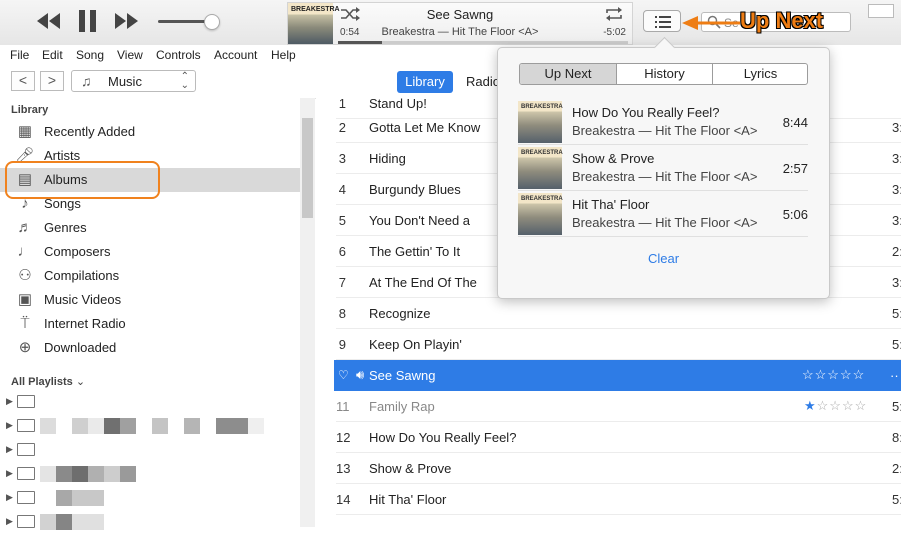 Image resolution: width=901 pixels, height=534 pixels. What do you see at coordinates (618, 468) in the screenshot?
I see `table-row: 13Show & Prove2:` at bounding box center [618, 468].